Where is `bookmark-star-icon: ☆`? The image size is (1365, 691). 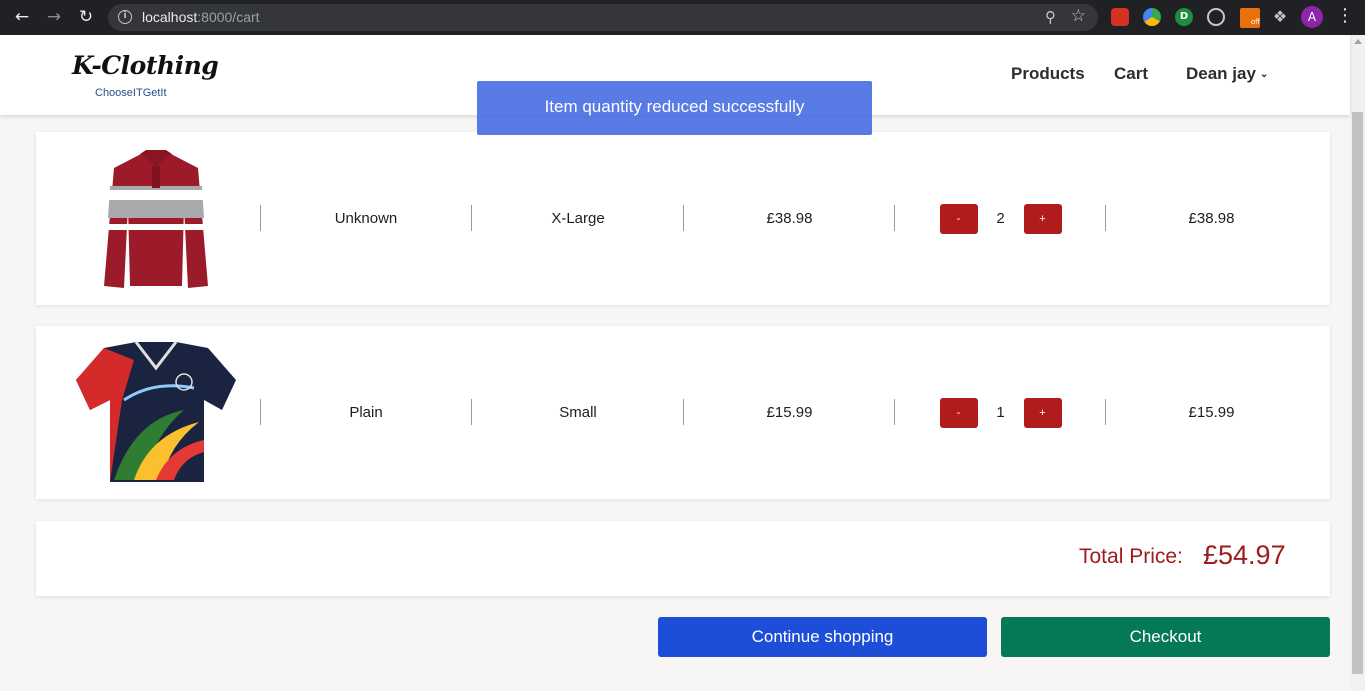
bookmark-star-icon: ☆ is located at coordinates (1078, 16).